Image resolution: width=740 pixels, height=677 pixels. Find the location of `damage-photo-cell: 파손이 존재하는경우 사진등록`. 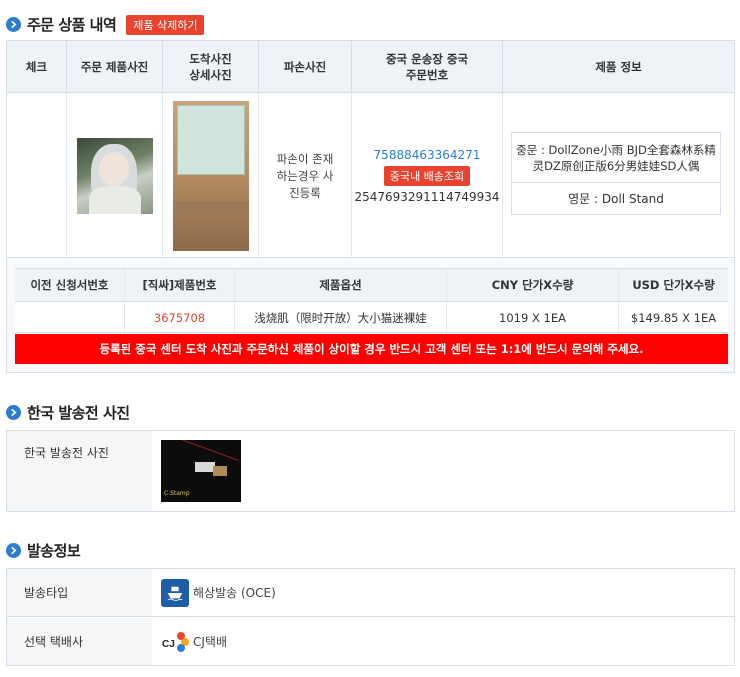

damage-photo-cell: 파손이 존재하는경우 사진등록 is located at coordinates (305, 176).